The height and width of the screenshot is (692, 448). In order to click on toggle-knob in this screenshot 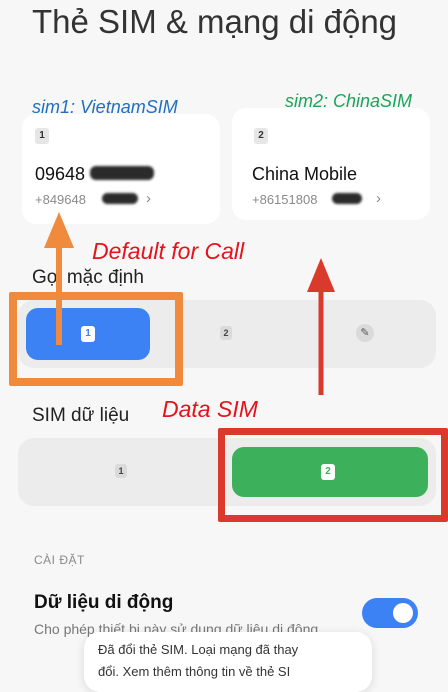, I will do `click(403, 613)`.